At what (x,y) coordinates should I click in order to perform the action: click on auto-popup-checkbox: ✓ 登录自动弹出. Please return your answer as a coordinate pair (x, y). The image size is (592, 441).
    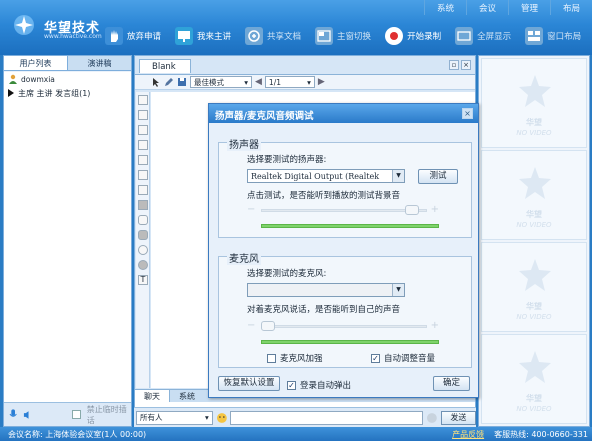
    Looking at the image, I should click on (319, 385).